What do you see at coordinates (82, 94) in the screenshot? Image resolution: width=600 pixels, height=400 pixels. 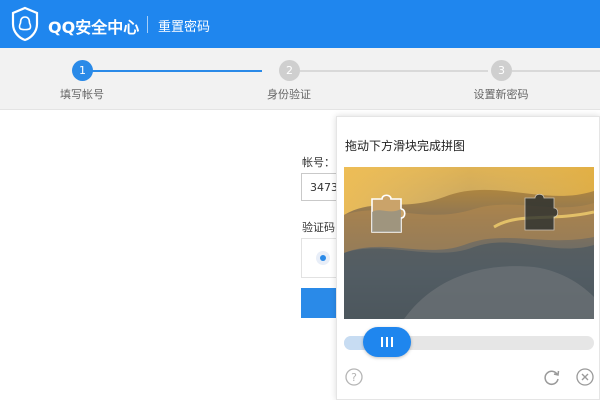 I see `step-1-label: 填写帐号` at bounding box center [82, 94].